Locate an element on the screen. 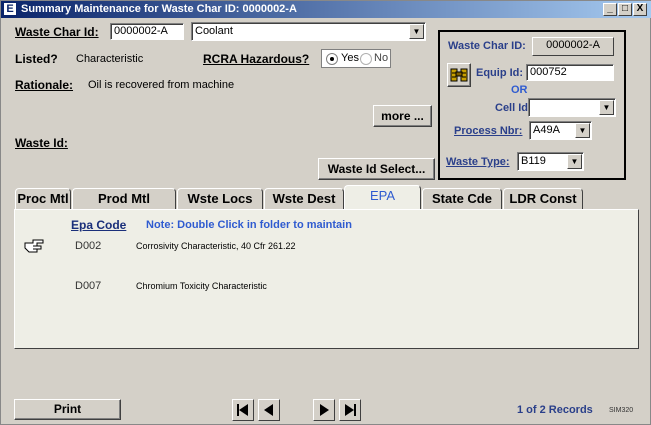  panel-waste-char-id-field: 0000002-A is located at coordinates (573, 46).